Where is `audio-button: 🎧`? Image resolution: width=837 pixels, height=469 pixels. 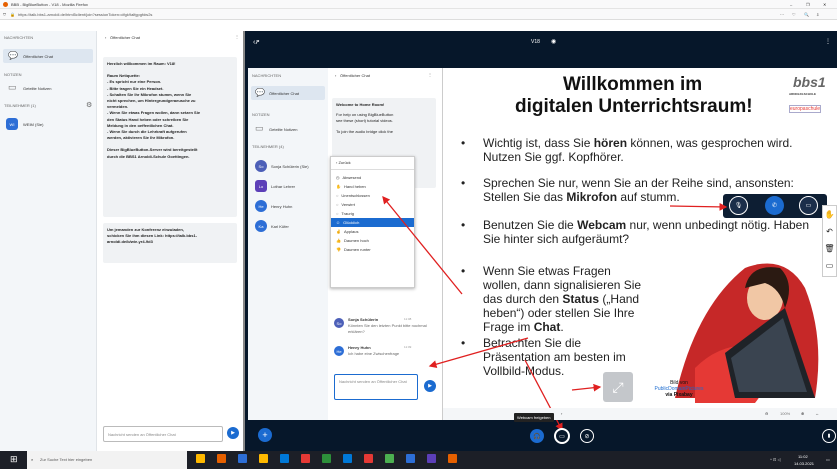
audio-button: 🎧 is located at coordinates (537, 436).